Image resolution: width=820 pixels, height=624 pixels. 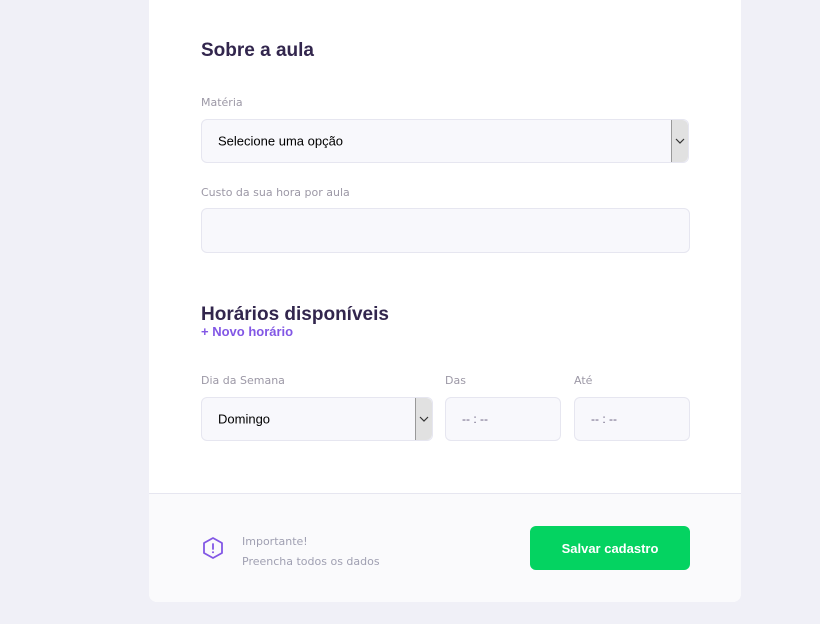 I want to click on warning-text: Preencha todos os dados, so click(x=311, y=561).